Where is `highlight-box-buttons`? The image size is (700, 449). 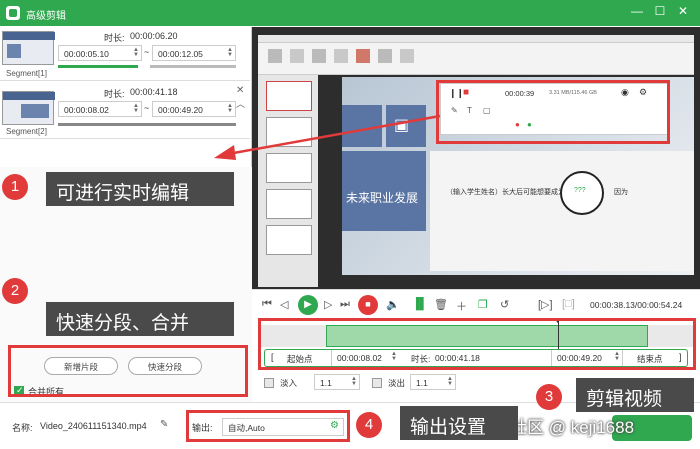
highlight-box-buttons is located at coordinates (128, 371).